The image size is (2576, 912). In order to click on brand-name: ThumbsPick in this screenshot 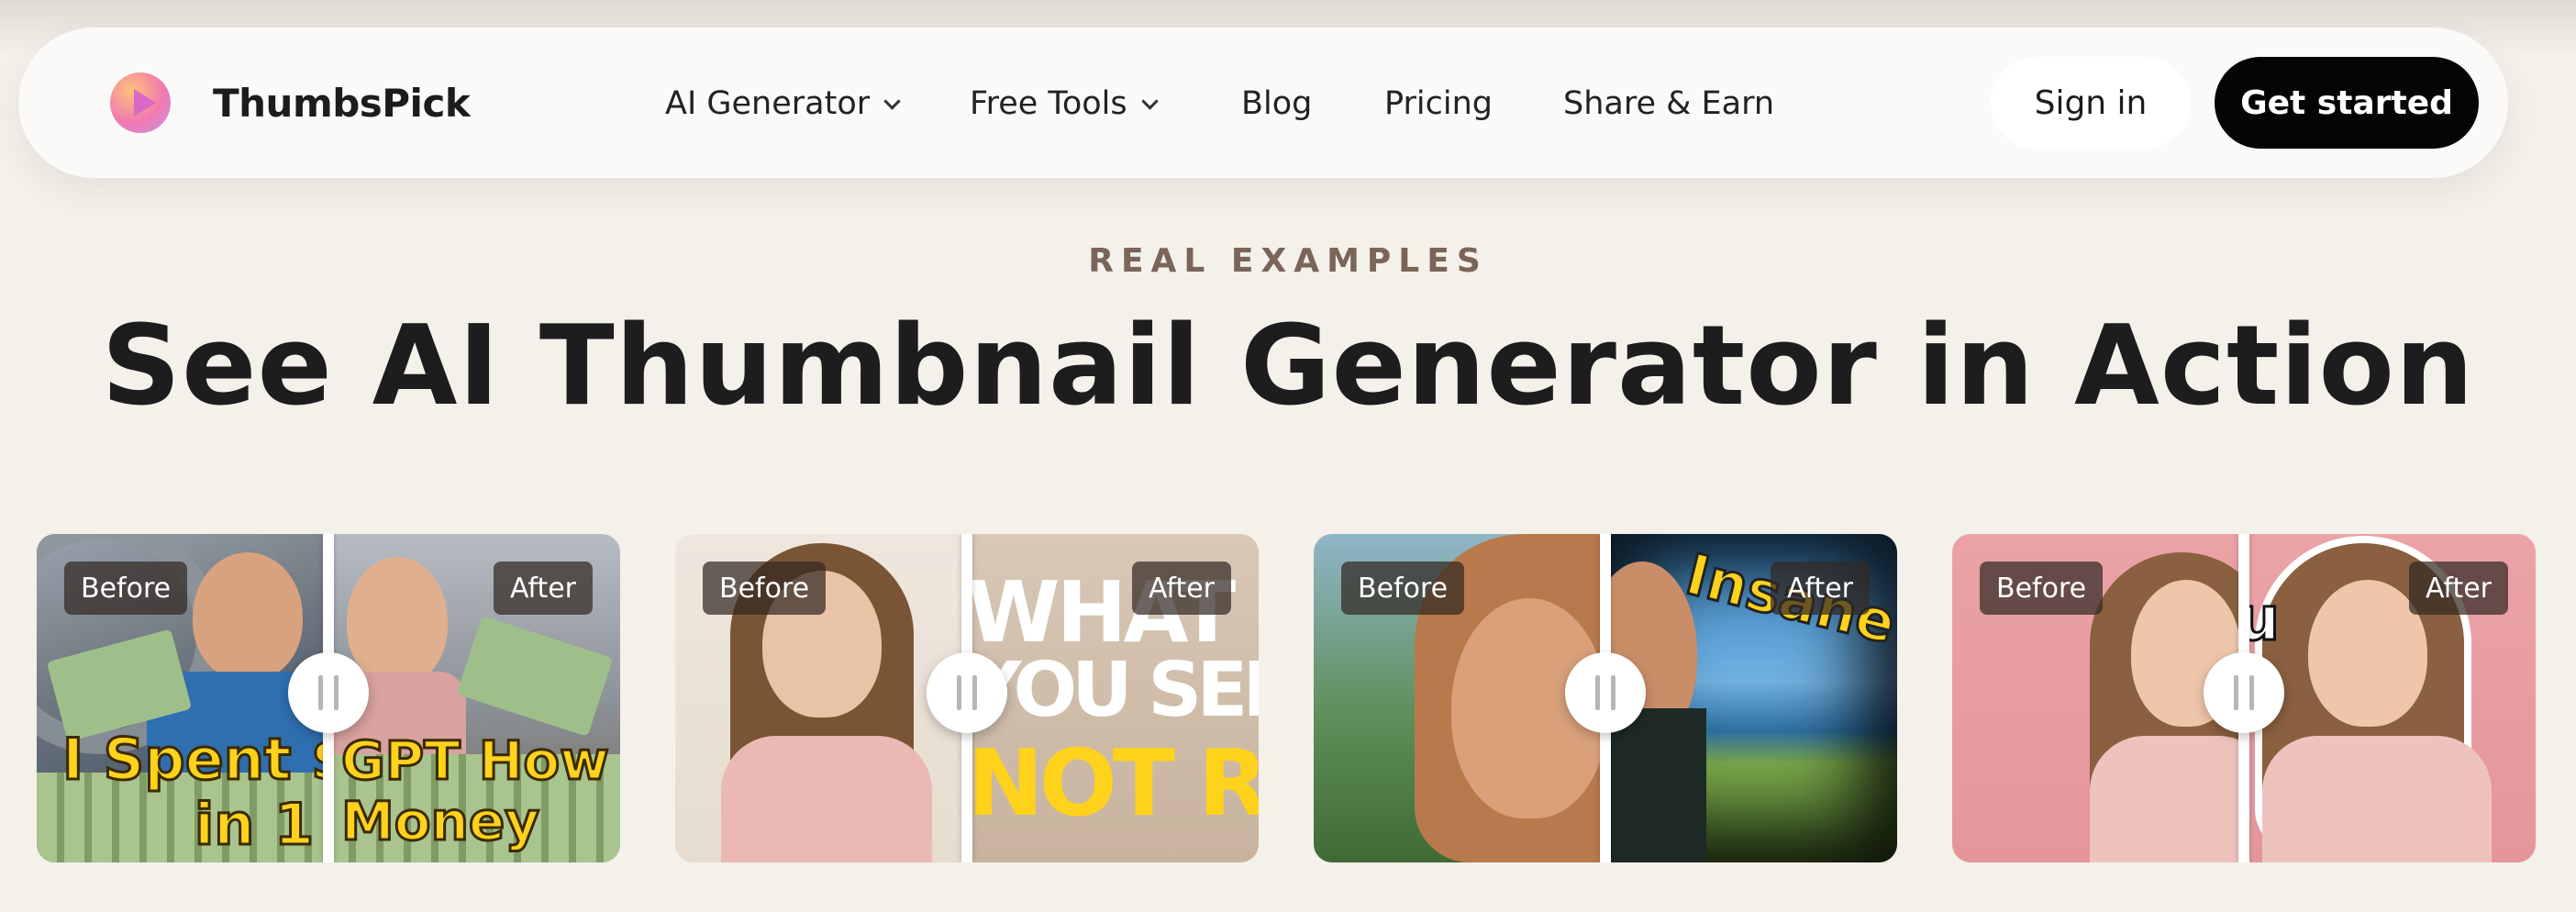, I will do `click(342, 103)`.